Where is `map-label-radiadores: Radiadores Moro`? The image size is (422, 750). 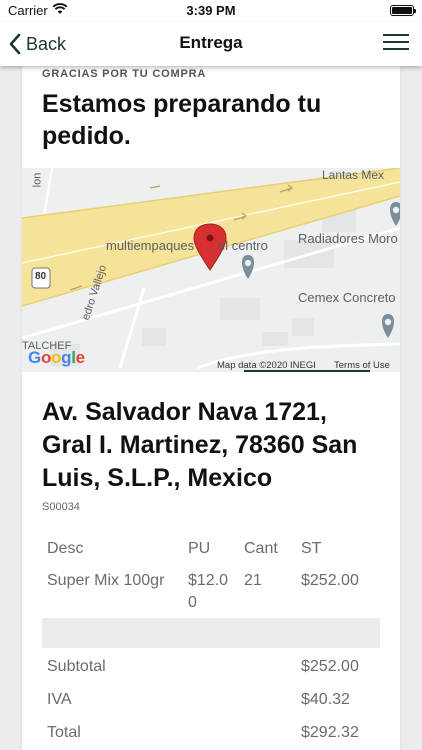
map-label-radiadores: Radiadores Moro is located at coordinates (348, 238).